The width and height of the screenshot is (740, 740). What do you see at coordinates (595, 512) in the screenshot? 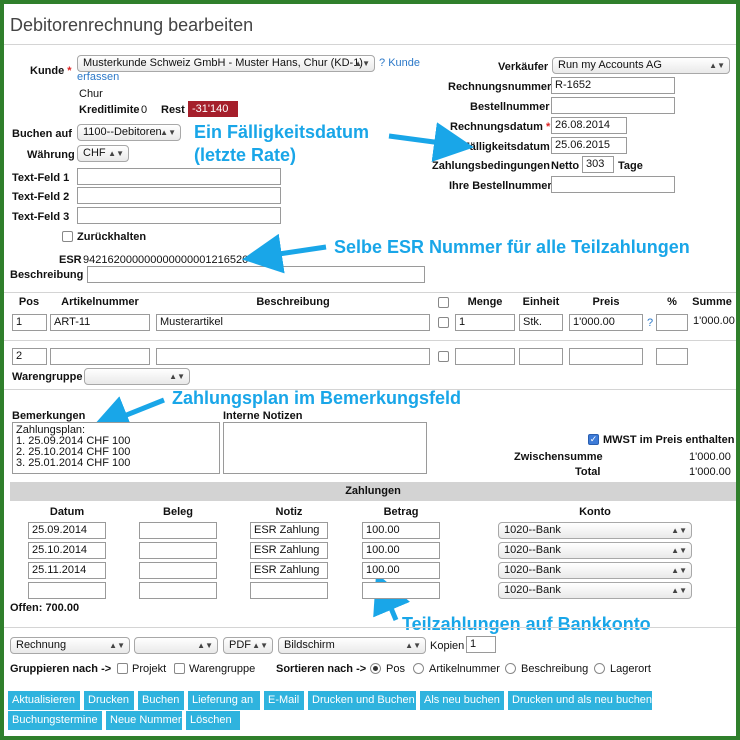
I see `col-konto: Konto` at bounding box center [595, 512].